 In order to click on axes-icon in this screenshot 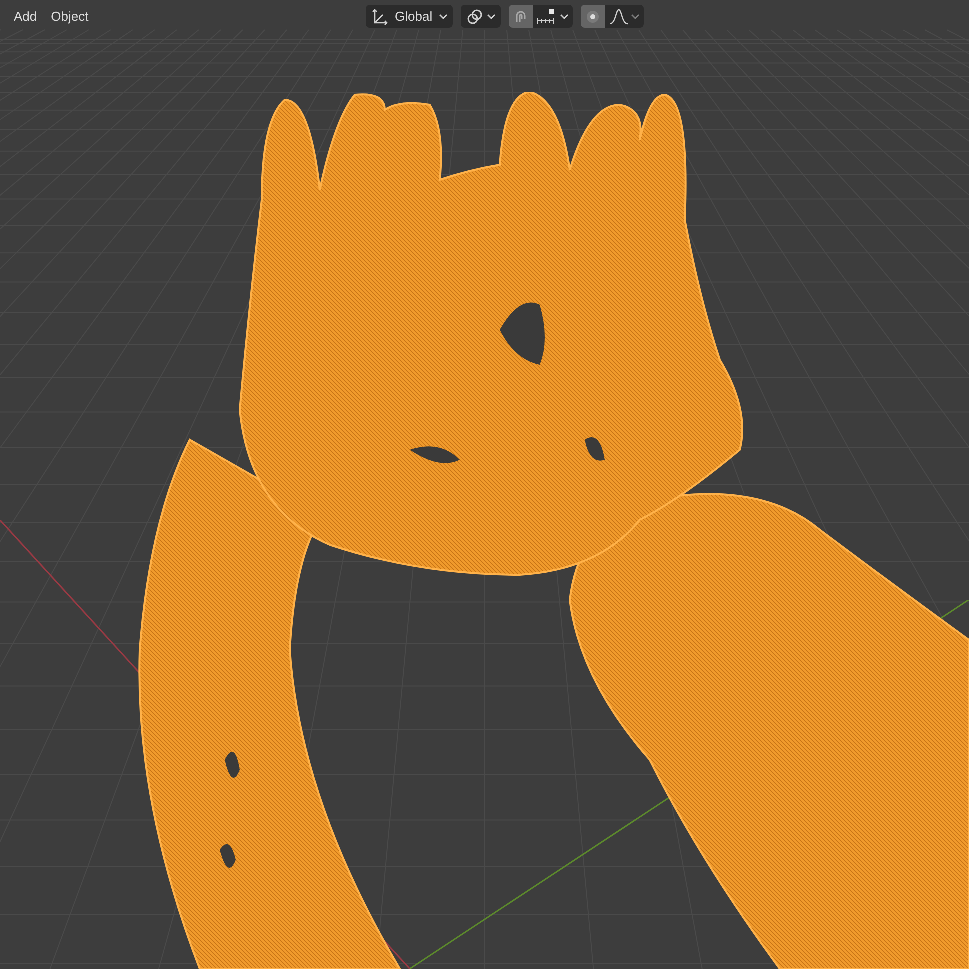, I will do `click(380, 17)`.